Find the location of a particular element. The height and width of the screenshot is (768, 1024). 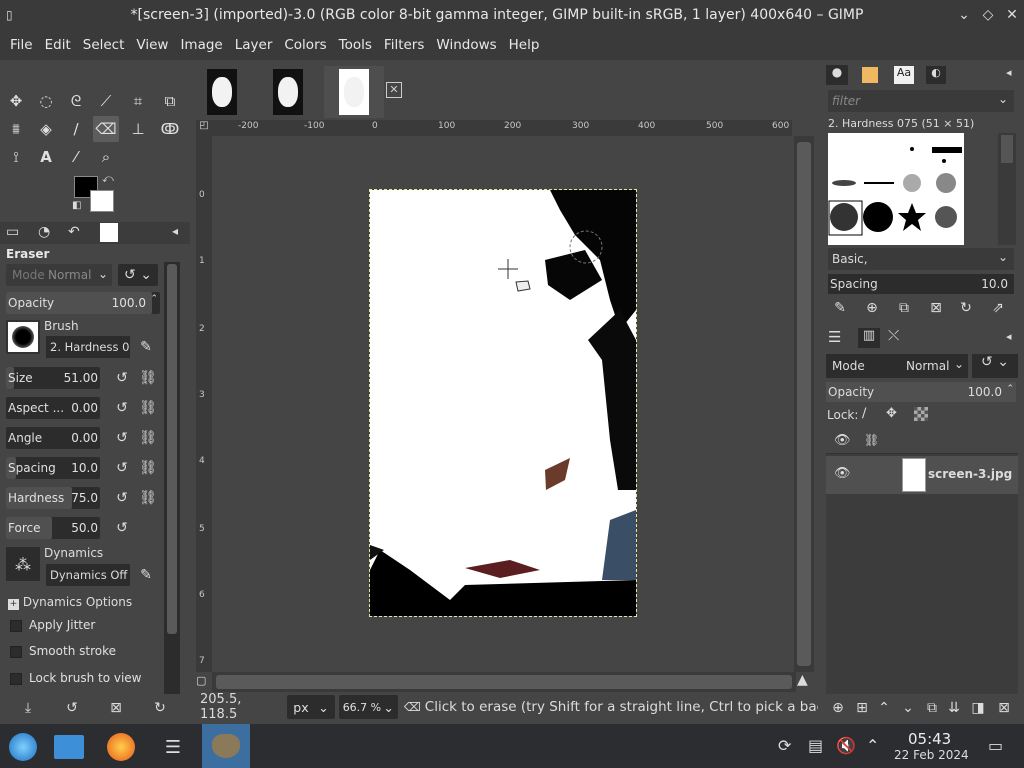

layer-mode-dropdown: Mode Normal ⌄ is located at coordinates (897, 366).